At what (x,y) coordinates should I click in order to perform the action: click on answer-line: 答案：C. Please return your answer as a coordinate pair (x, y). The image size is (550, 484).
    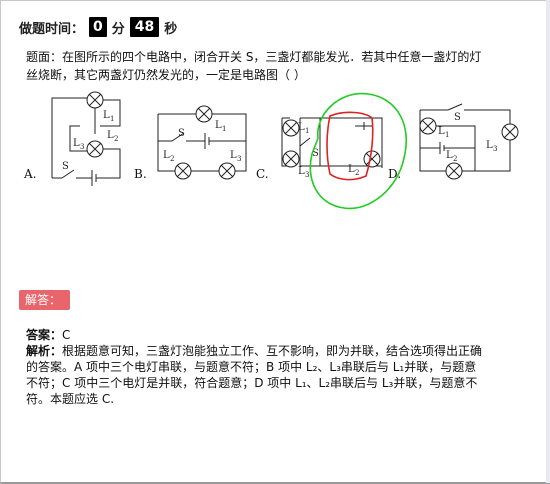
    Looking at the image, I should click on (288, 335).